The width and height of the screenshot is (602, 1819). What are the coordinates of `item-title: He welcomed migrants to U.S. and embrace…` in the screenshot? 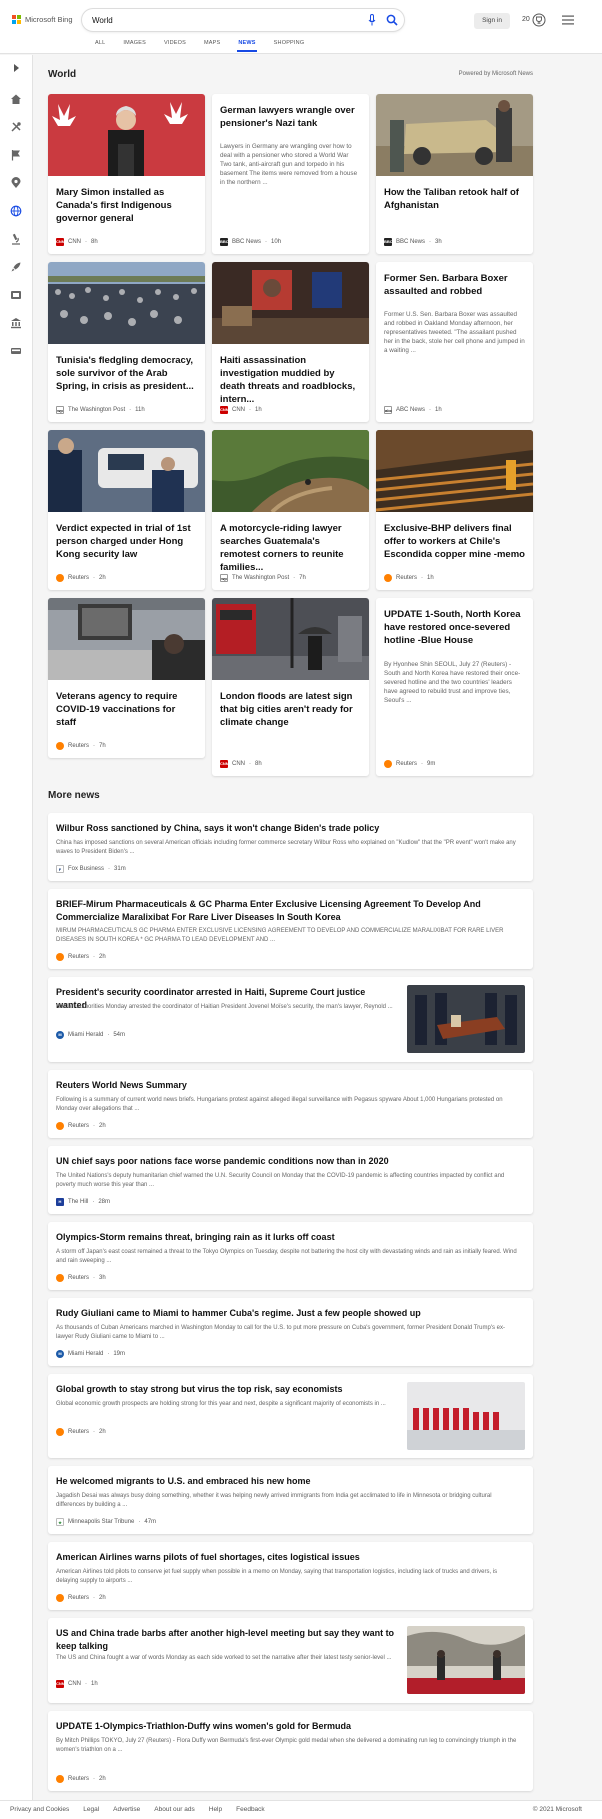 It's located at (226, 1481).